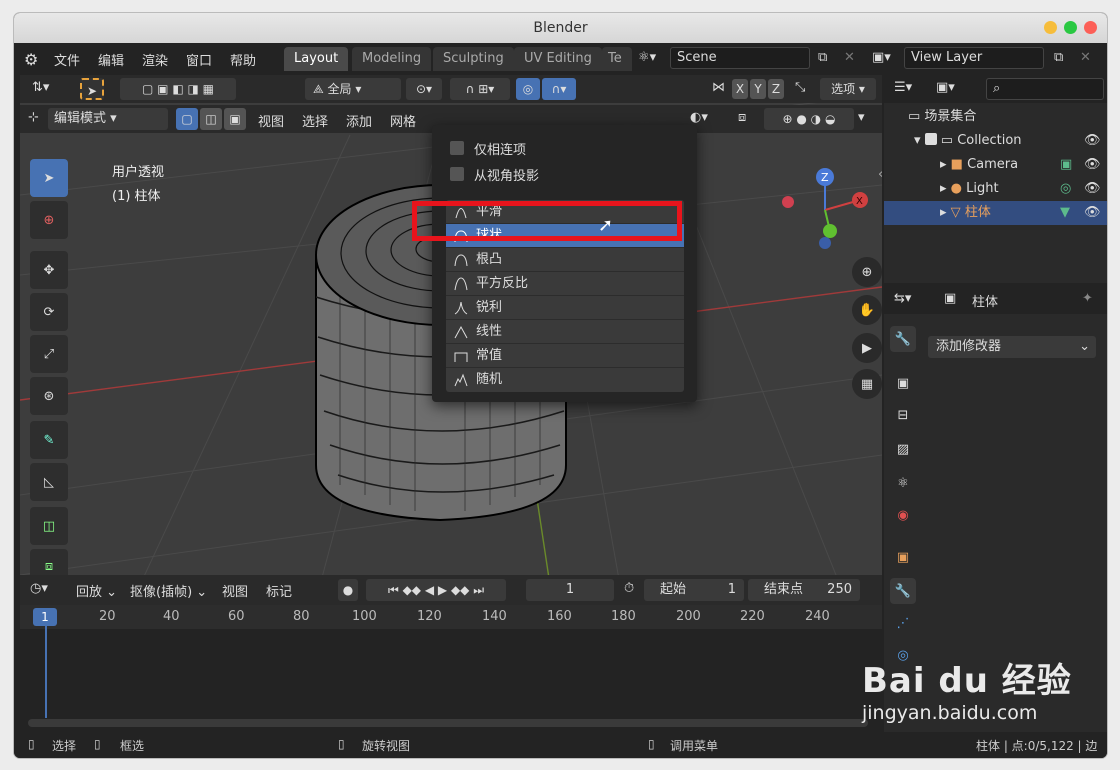 The image size is (1120, 770). Describe the element at coordinates (995, 213) in the screenshot. I see `cylinder-row: ▸ ▽ 柱体 ▼ 👁` at that location.